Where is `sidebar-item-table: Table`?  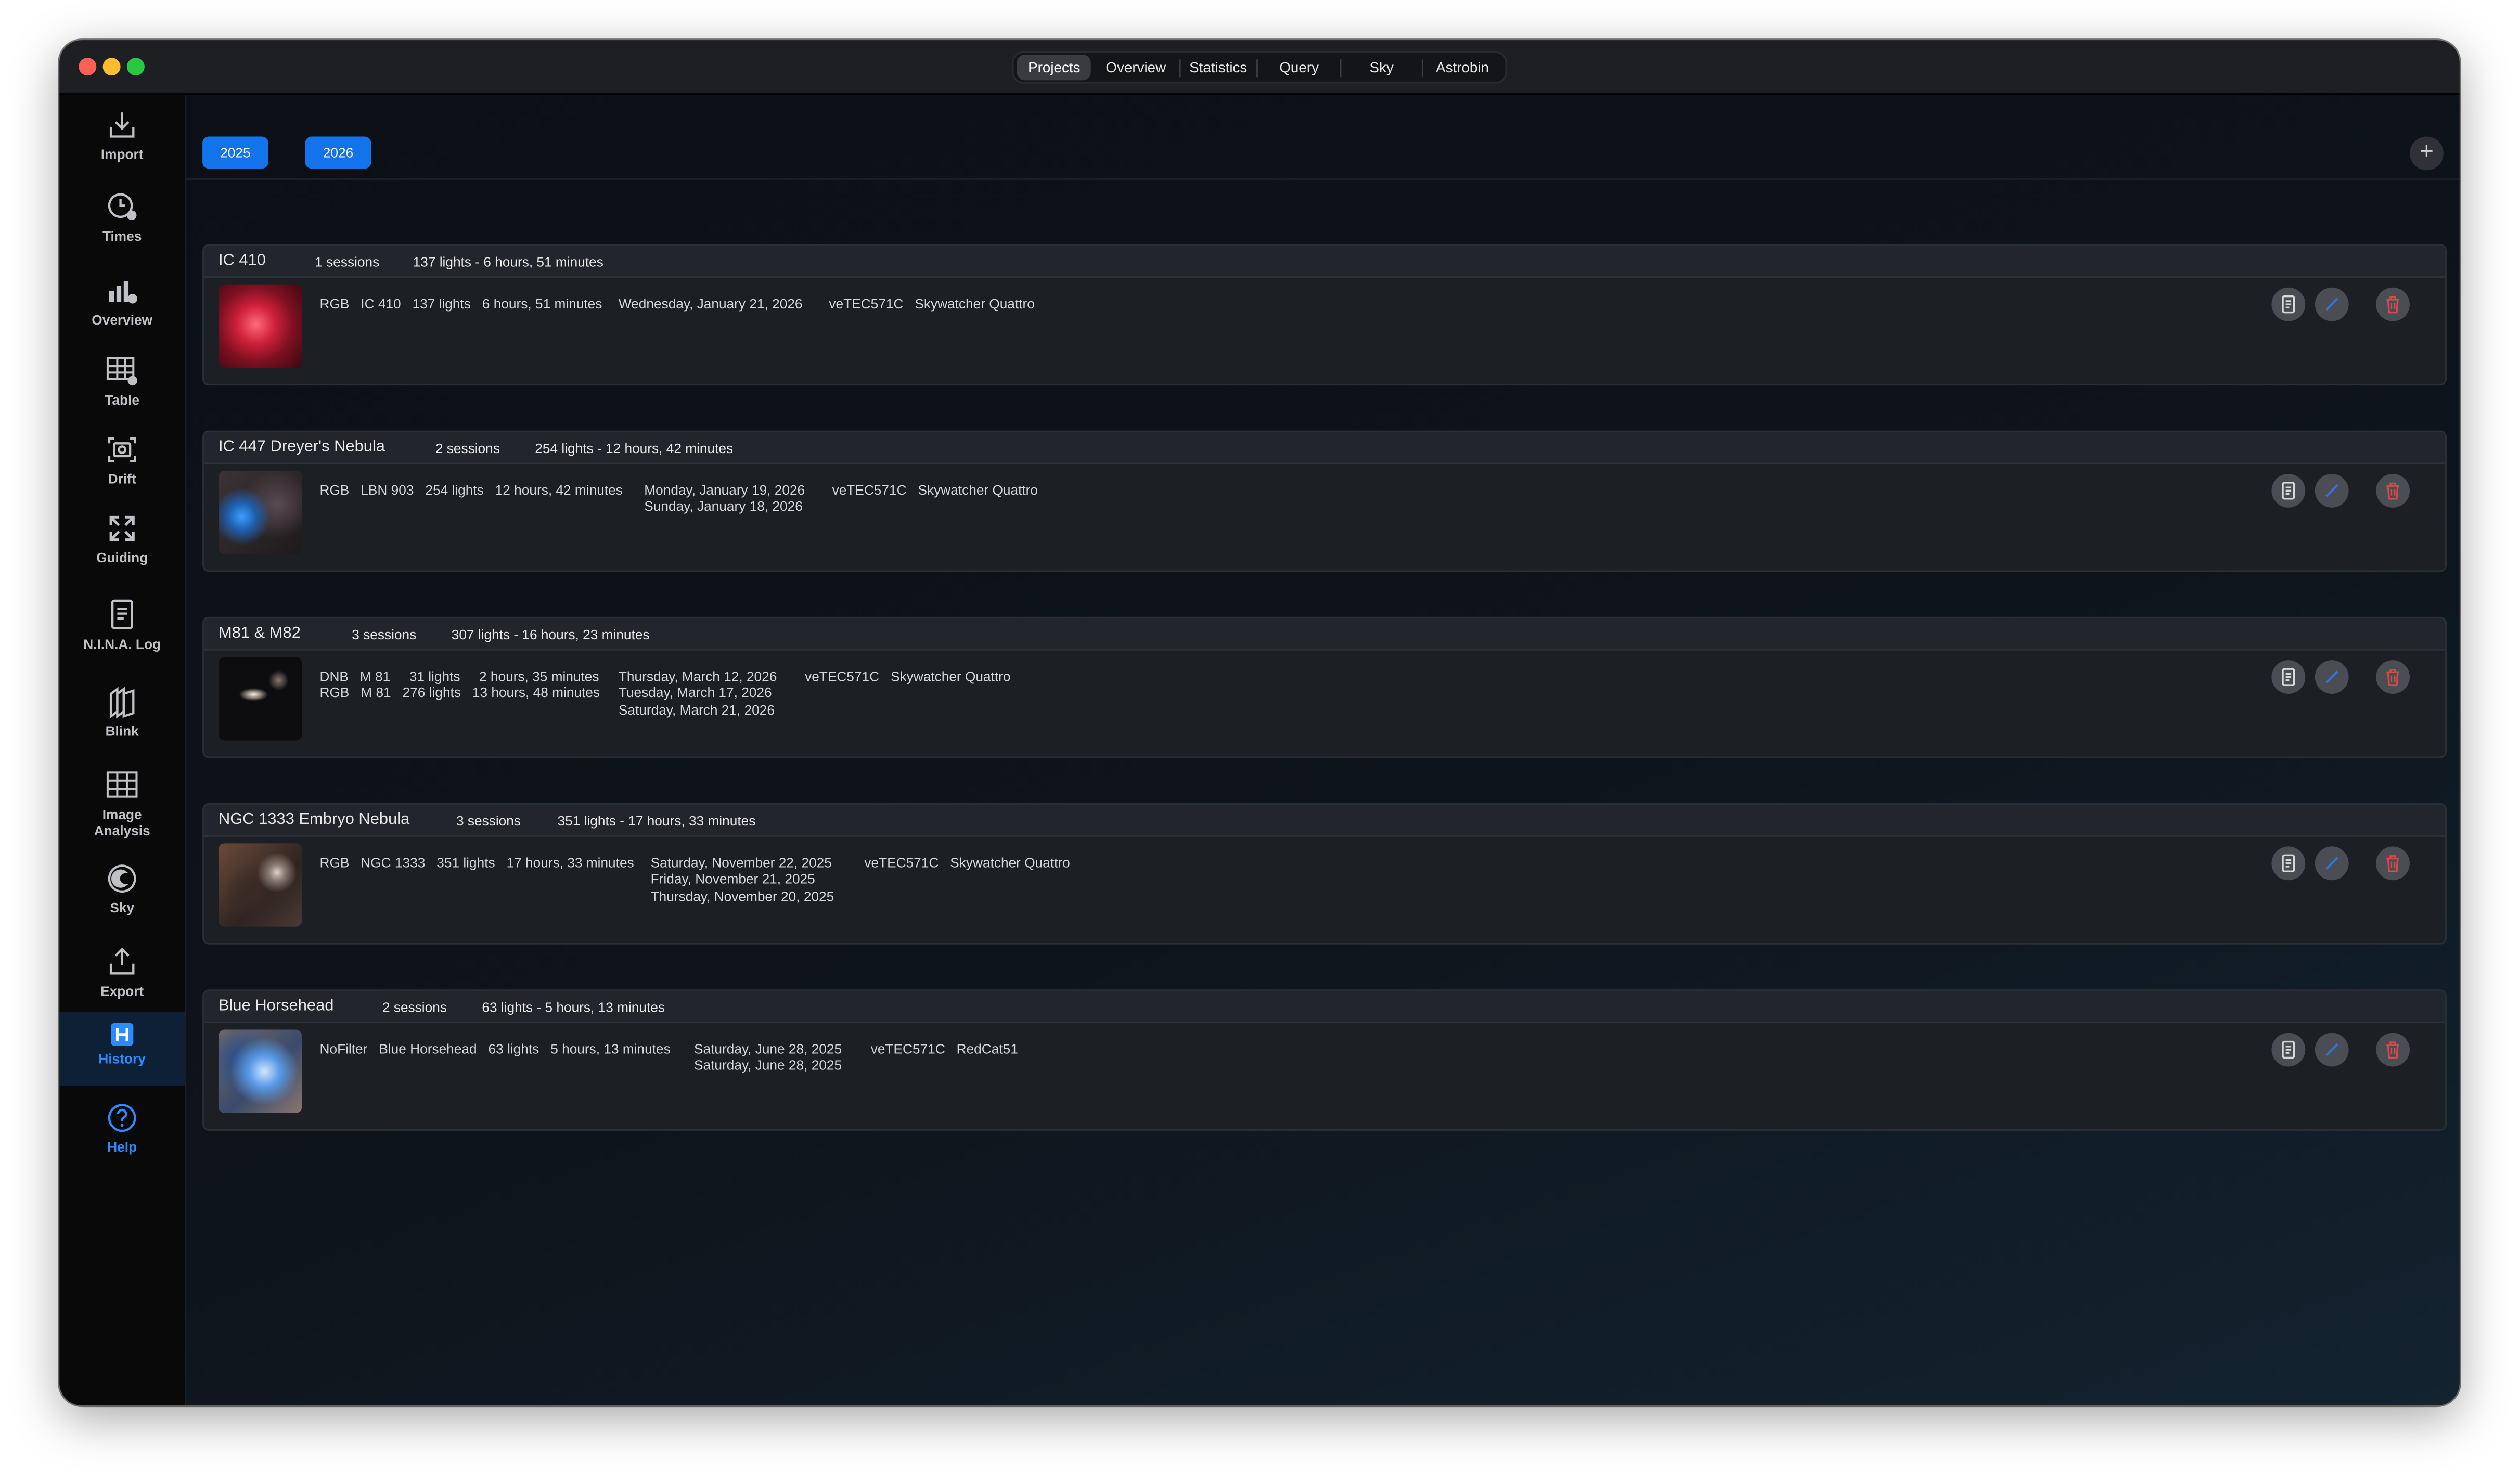
sidebar-item-table: Table is located at coordinates (122, 380).